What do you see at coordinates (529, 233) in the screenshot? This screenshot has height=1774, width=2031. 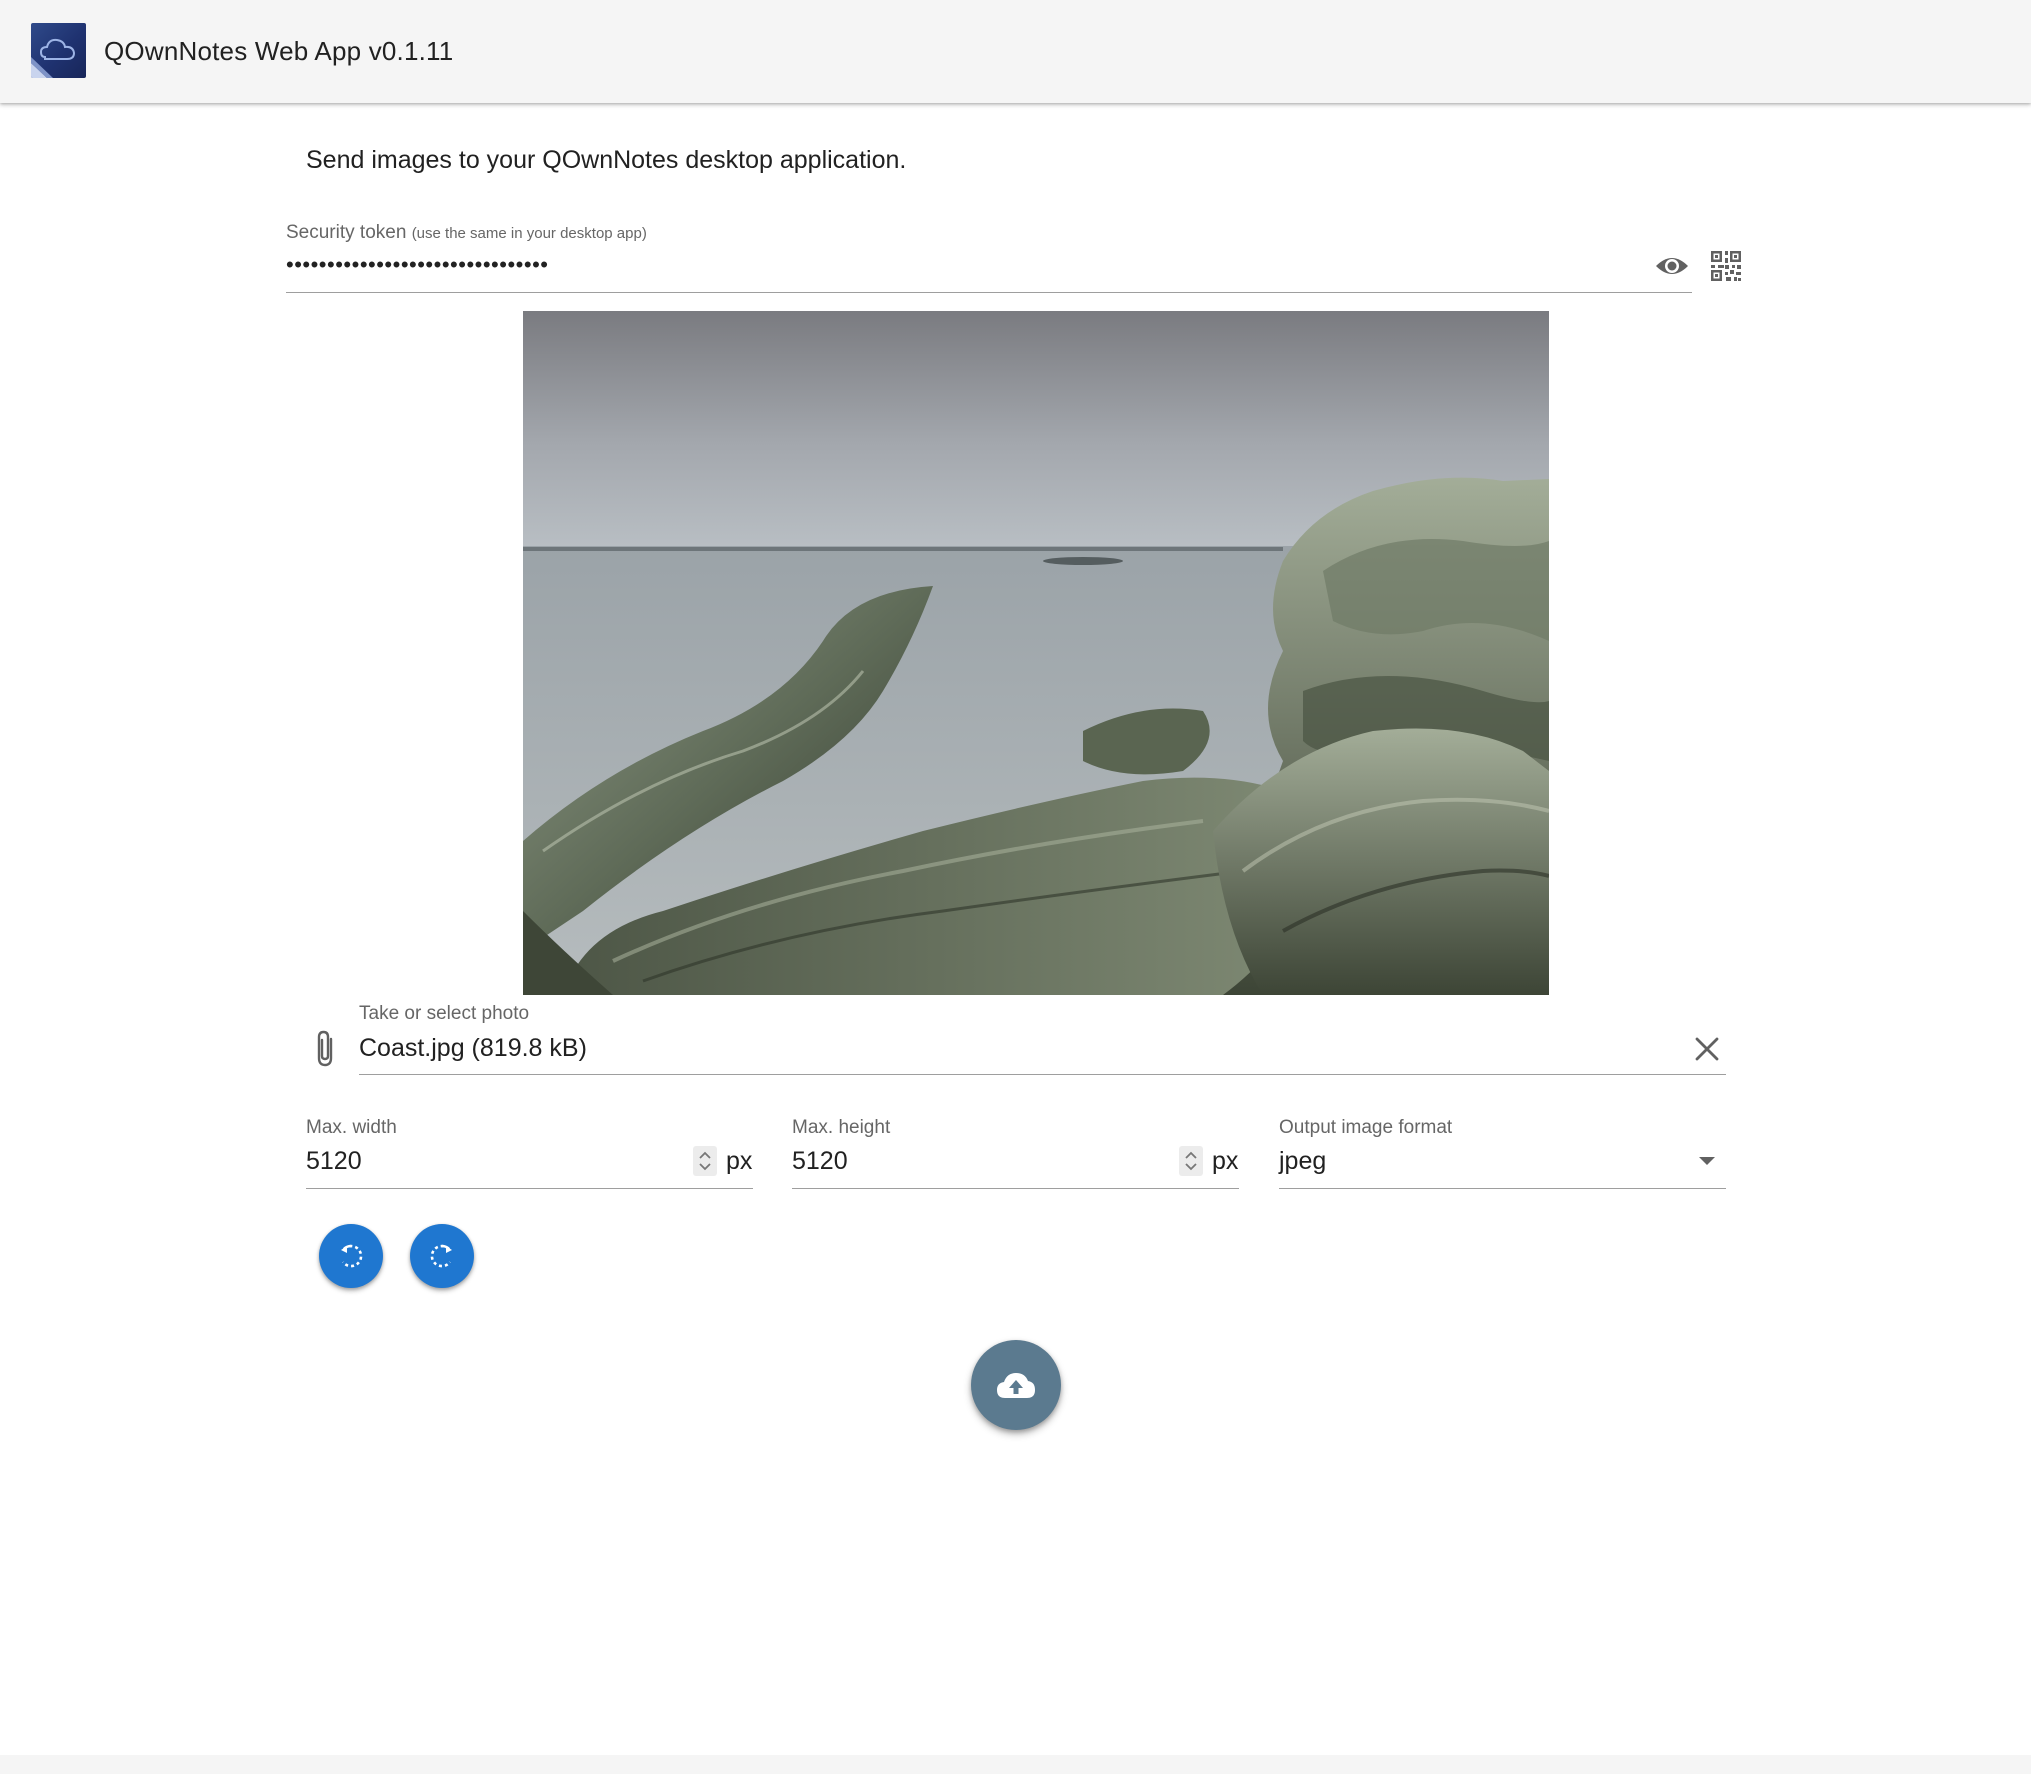 I see `security-token-hint: (use the same in your desktop app)` at bounding box center [529, 233].